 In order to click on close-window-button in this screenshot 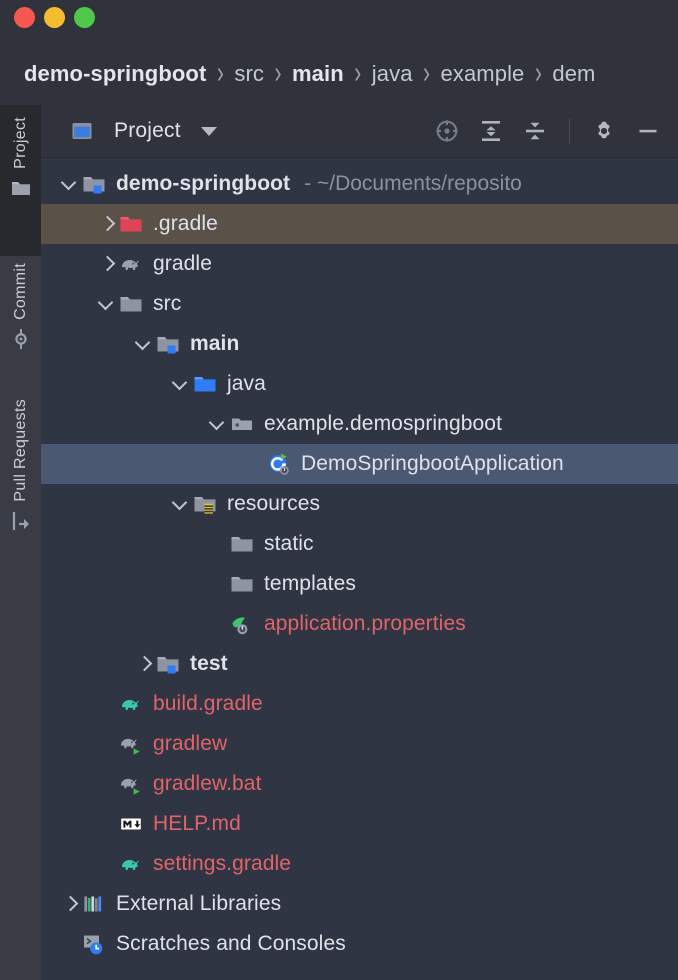, I will do `click(24, 17)`.